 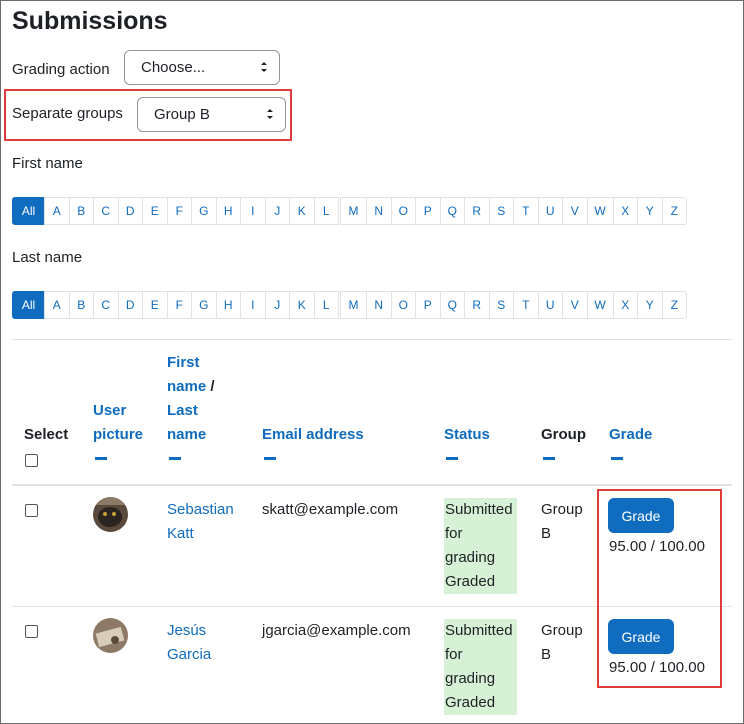 What do you see at coordinates (313, 435) in the screenshot?
I see `header-email: Email address` at bounding box center [313, 435].